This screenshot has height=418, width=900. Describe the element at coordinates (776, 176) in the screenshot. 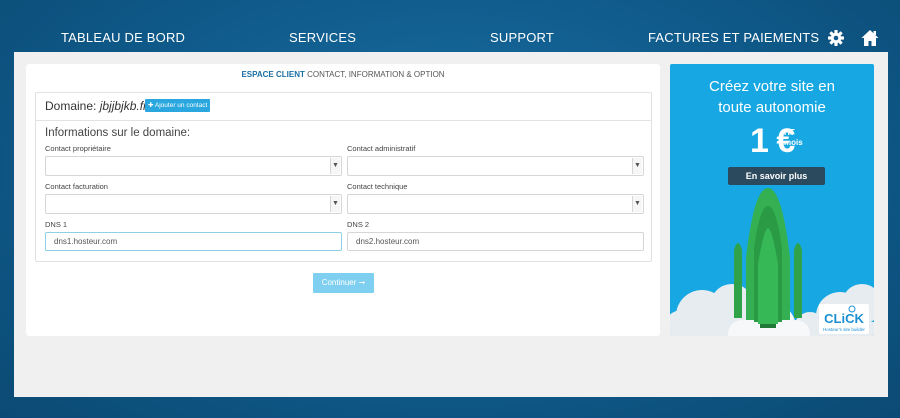

I see `ad-learn-more-button: En savoir plus` at that location.